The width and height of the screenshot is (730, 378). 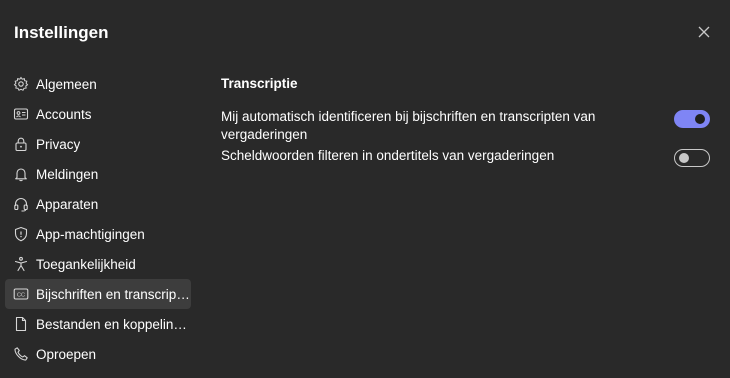 What do you see at coordinates (21, 144) in the screenshot?
I see `lock-icon` at bounding box center [21, 144].